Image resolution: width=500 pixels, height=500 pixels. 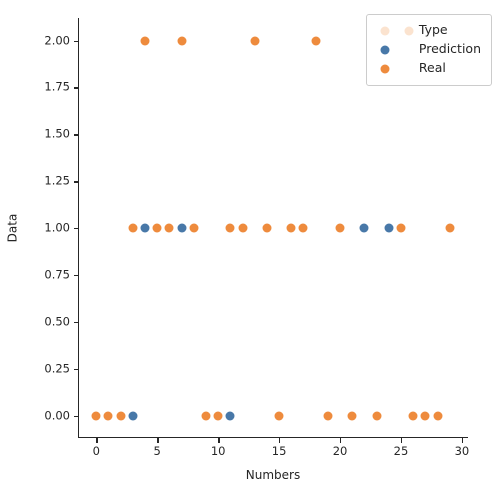 I want to click on x-tick-label: 30, so click(x=462, y=451).